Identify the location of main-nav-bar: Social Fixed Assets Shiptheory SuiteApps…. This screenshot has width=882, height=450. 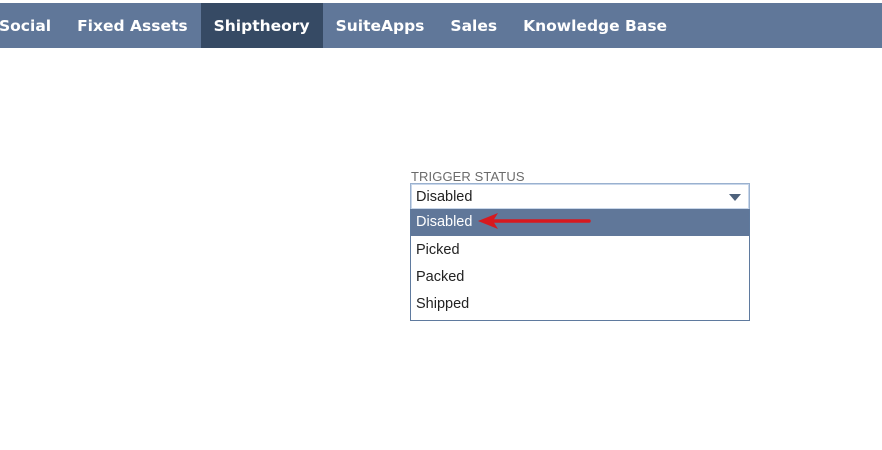
(441, 25).